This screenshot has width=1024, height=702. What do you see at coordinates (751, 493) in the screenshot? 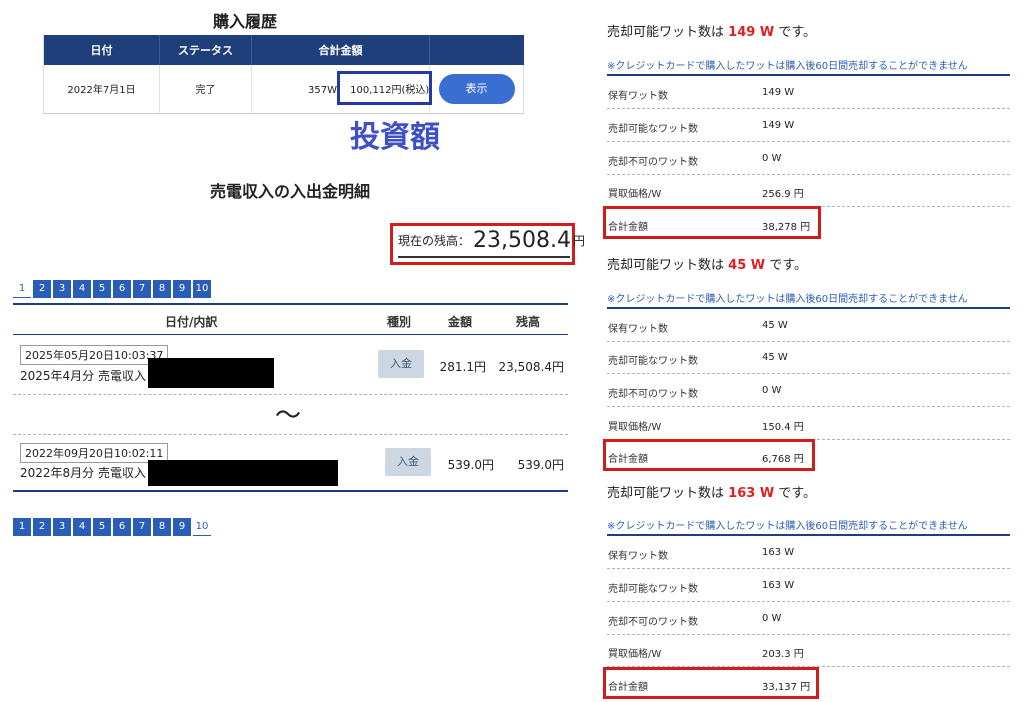
I see `sell-title-watts: 163 W` at bounding box center [751, 493].